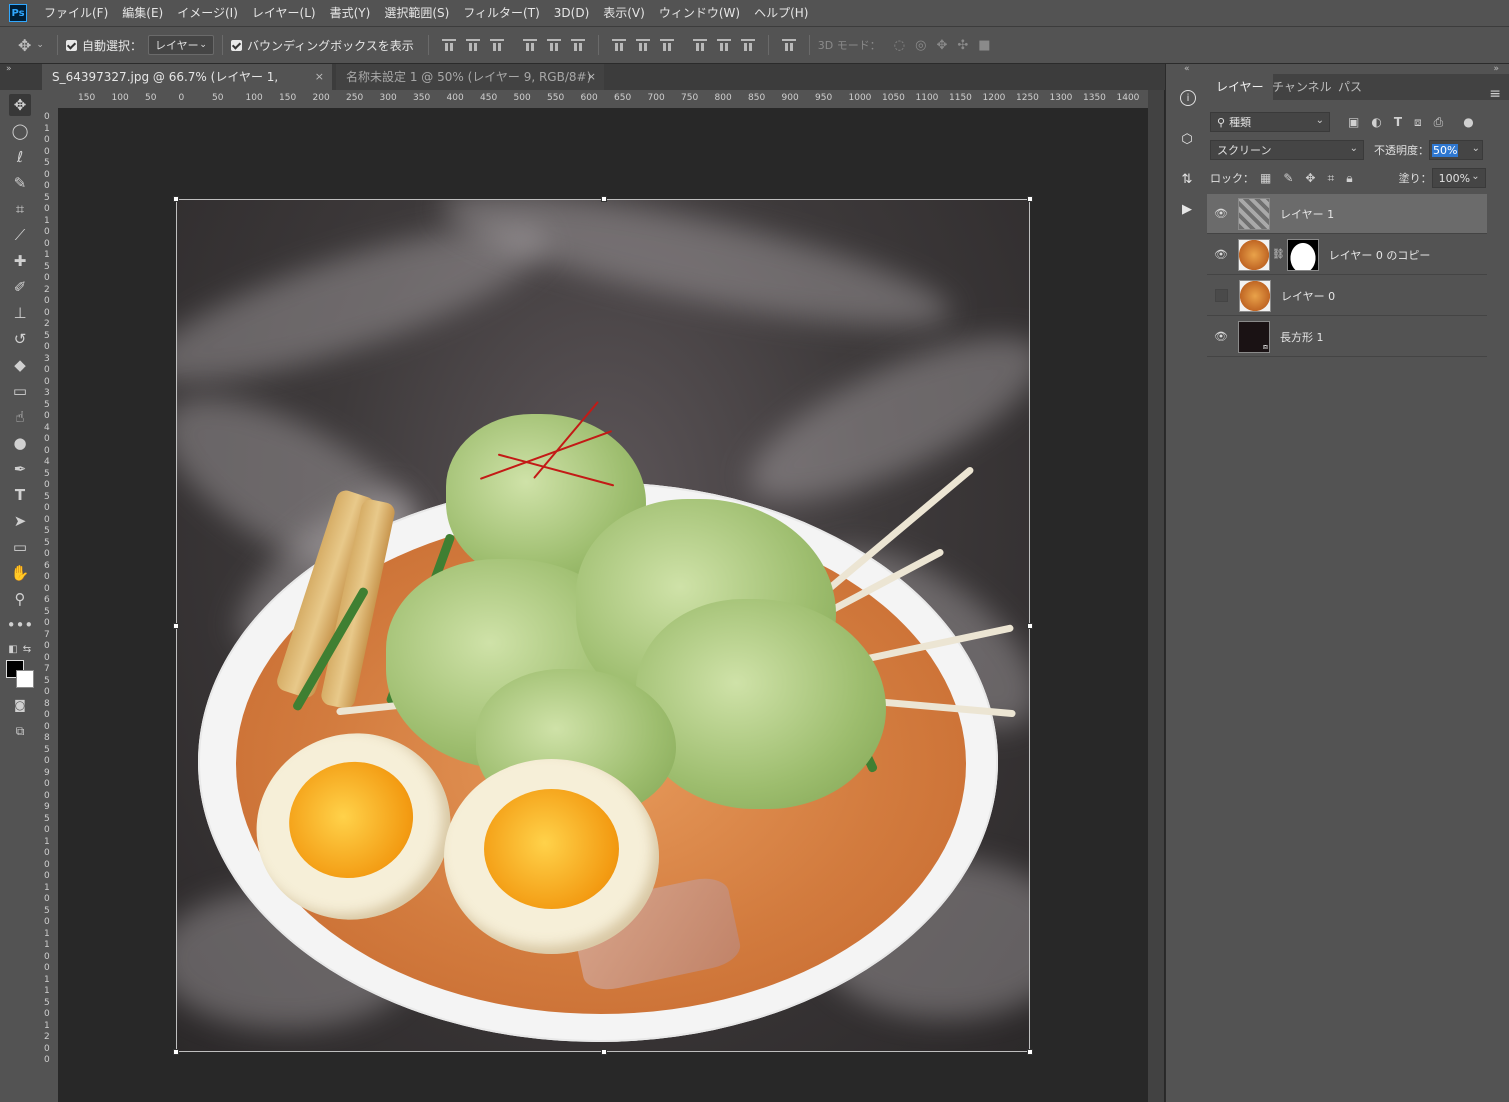  Describe the element at coordinates (1496, 69) in the screenshot. I see `collapse-panel-icon: »` at that location.